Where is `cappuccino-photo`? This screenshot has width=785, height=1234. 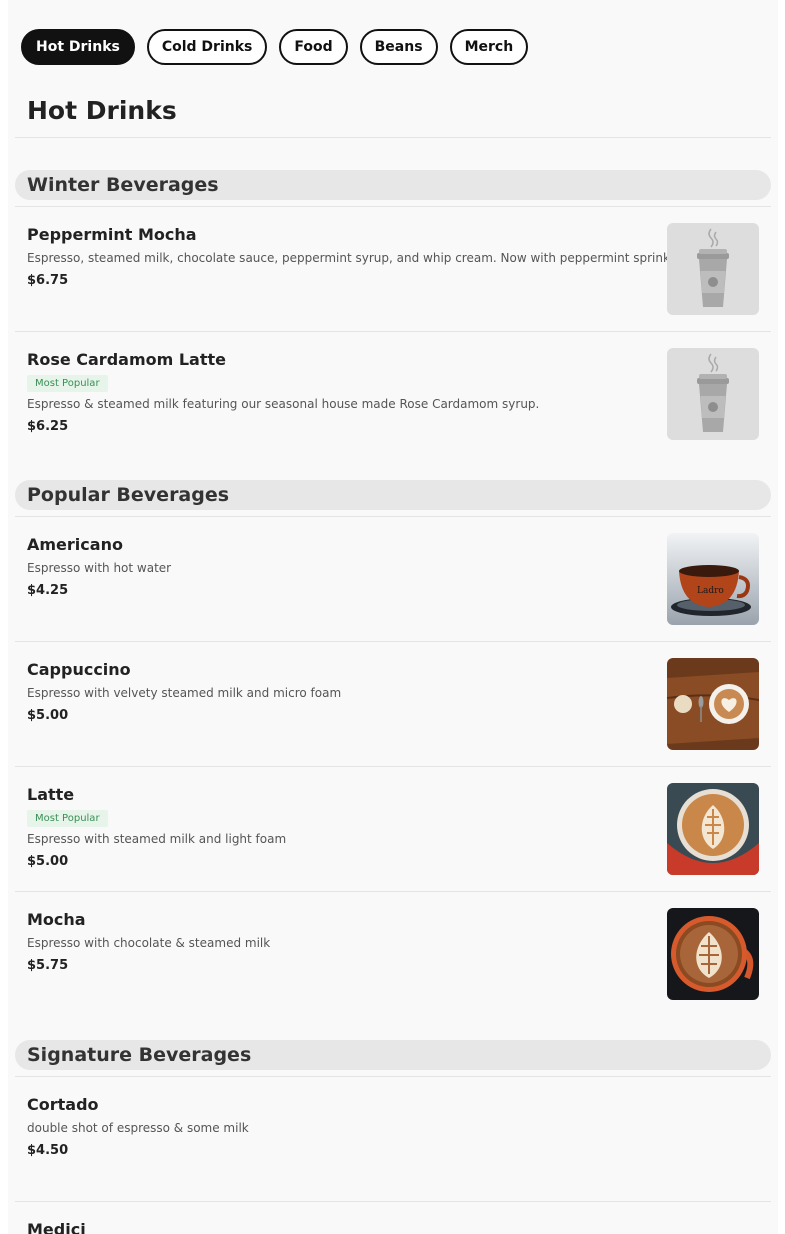 cappuccino-photo is located at coordinates (713, 704).